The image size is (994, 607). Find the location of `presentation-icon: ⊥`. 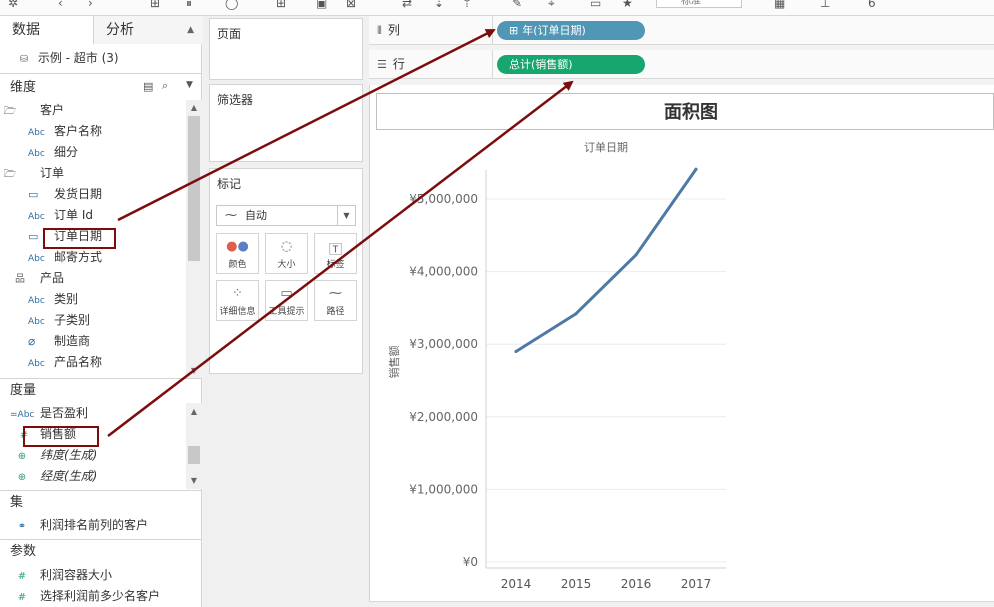

presentation-icon: ⊥ is located at coordinates (825, 5).